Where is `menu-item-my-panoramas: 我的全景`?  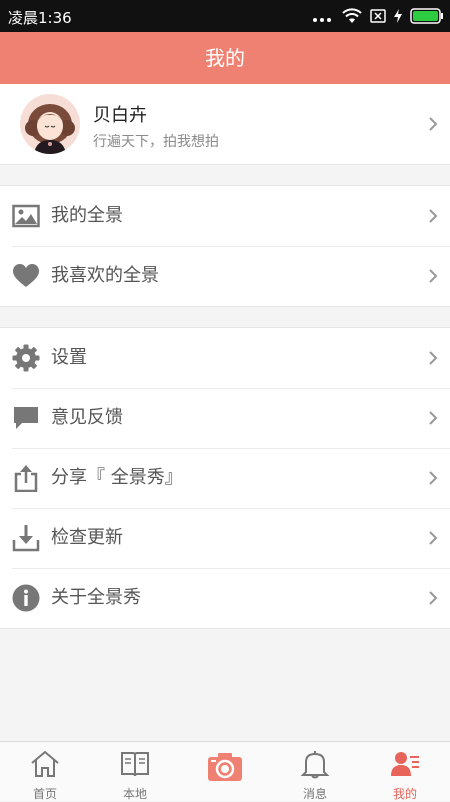
menu-item-my-panoramas: 我的全景 is located at coordinates (225, 216).